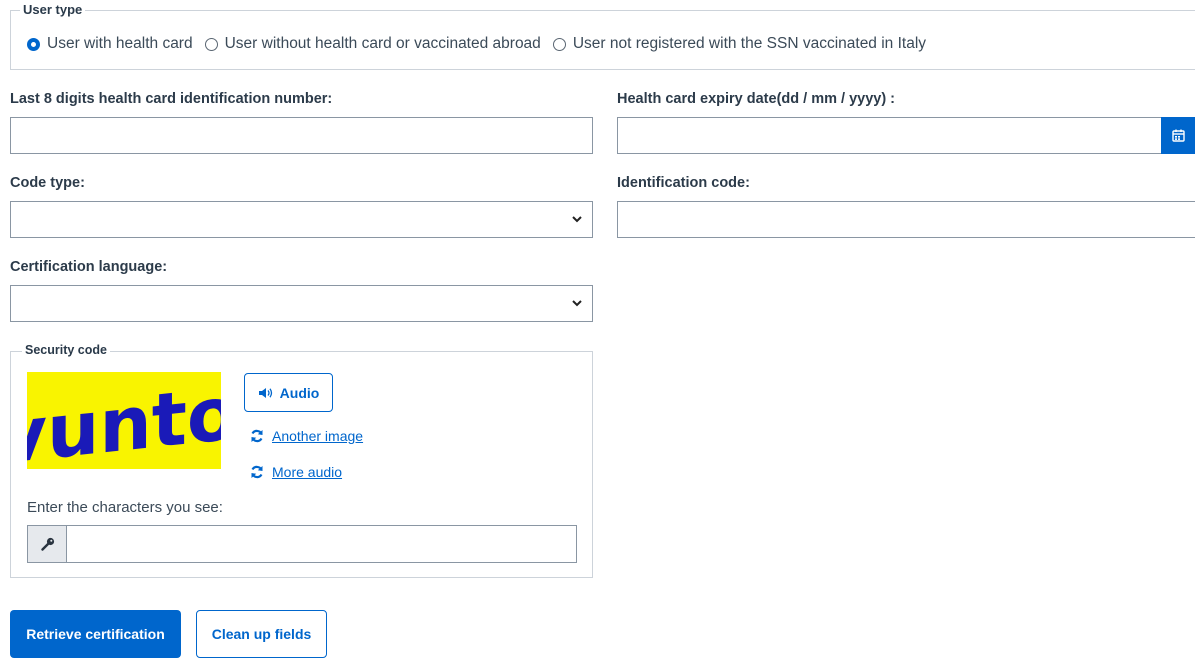  What do you see at coordinates (889, 135) in the screenshot?
I see `expiry-date-input` at bounding box center [889, 135].